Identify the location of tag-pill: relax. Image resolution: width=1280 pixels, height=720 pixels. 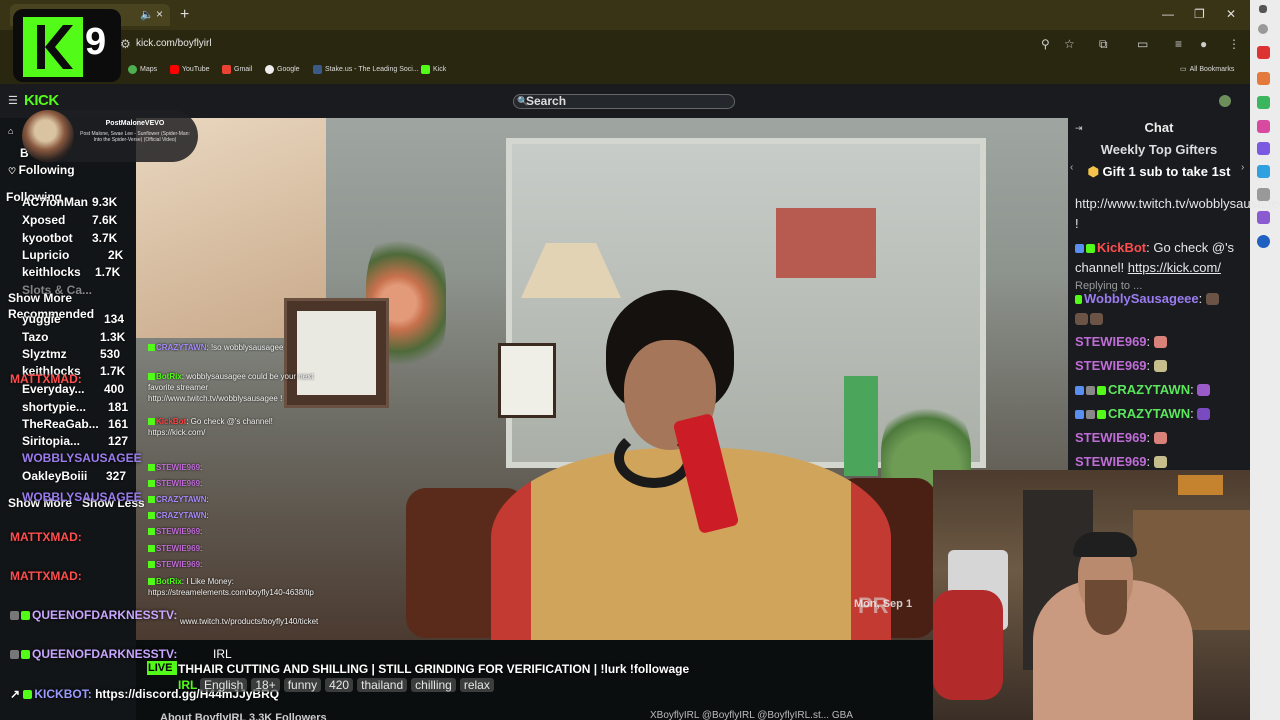
(476, 685).